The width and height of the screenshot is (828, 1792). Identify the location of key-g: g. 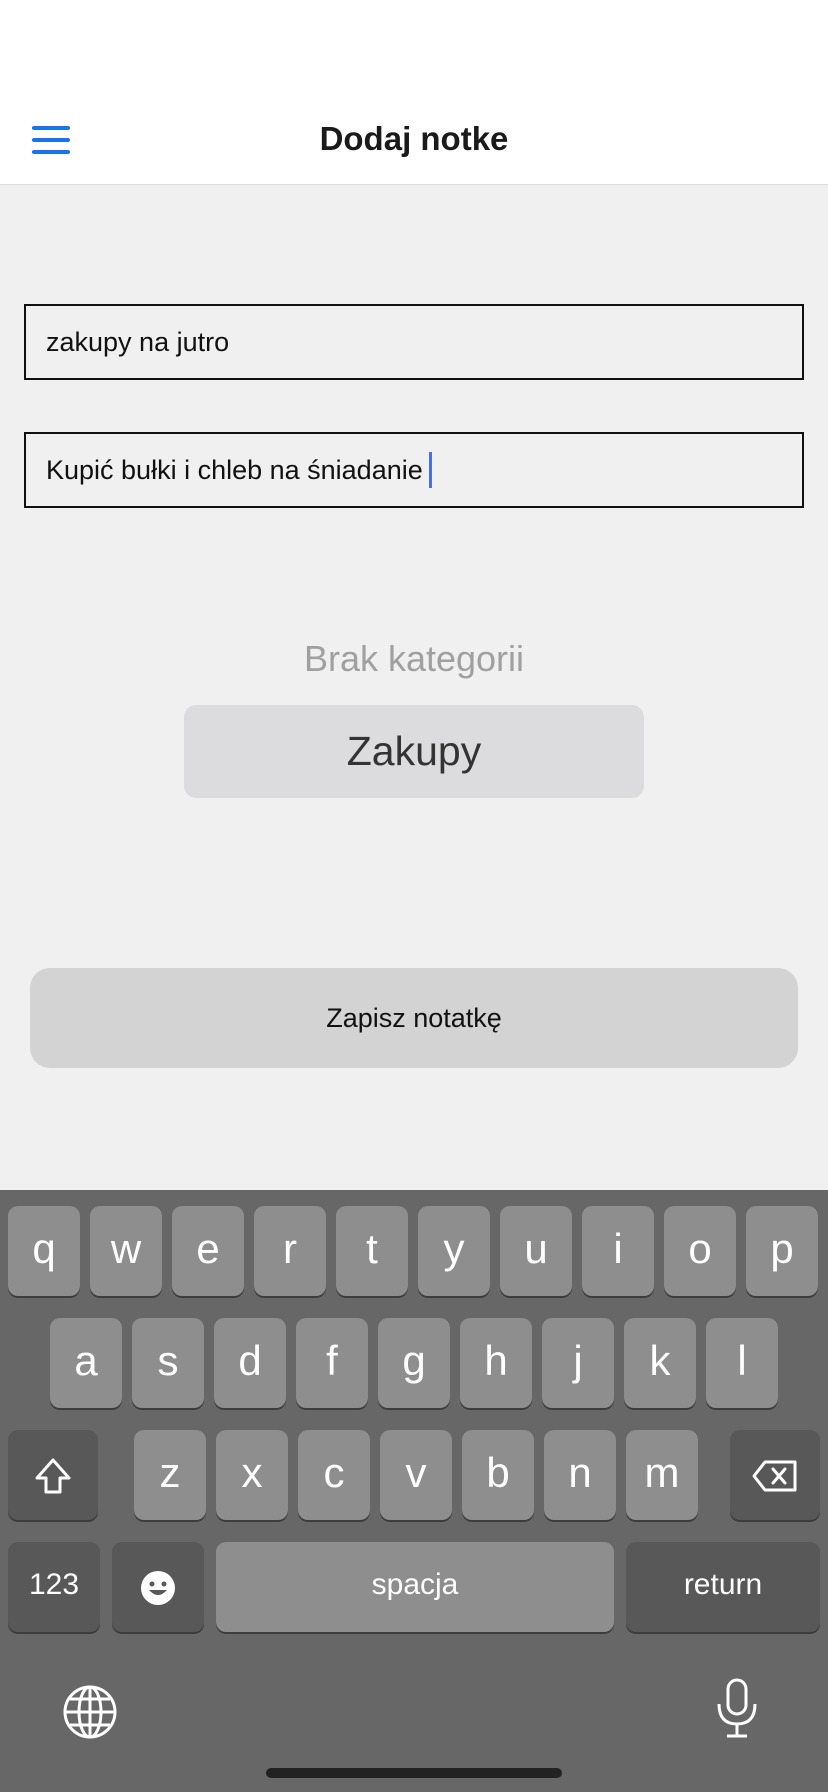
(414, 1363).